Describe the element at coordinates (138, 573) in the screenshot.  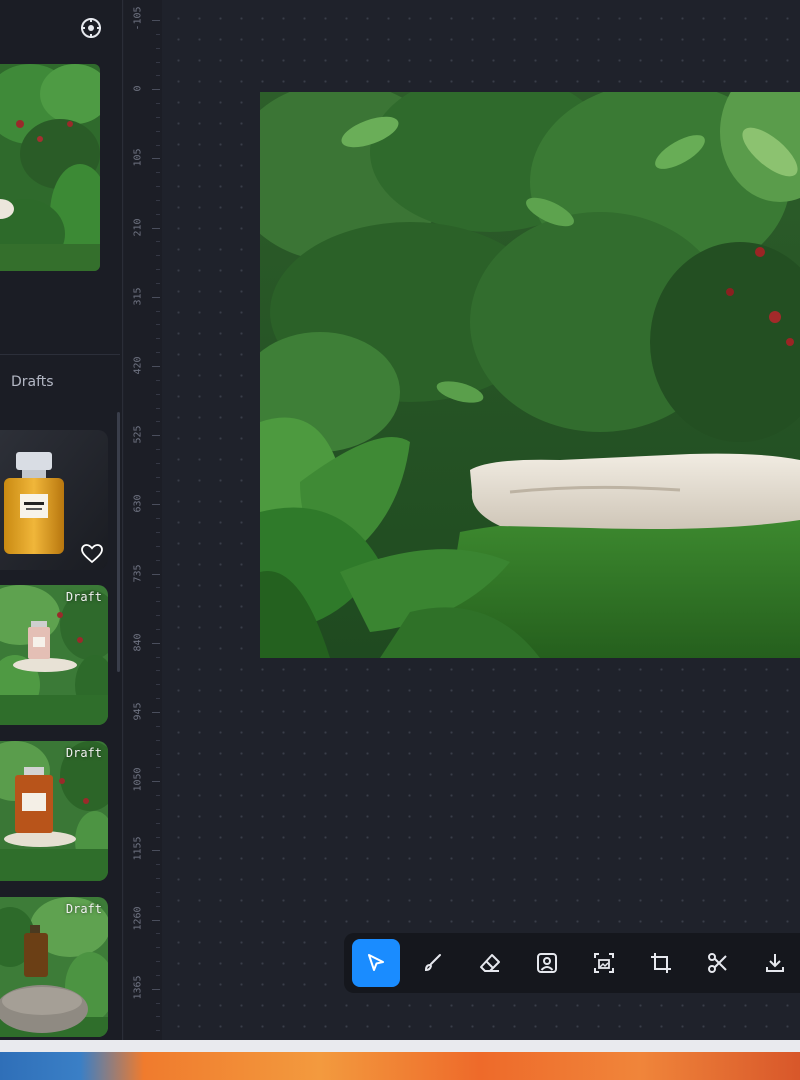
I see `ruler-label: 735` at that location.